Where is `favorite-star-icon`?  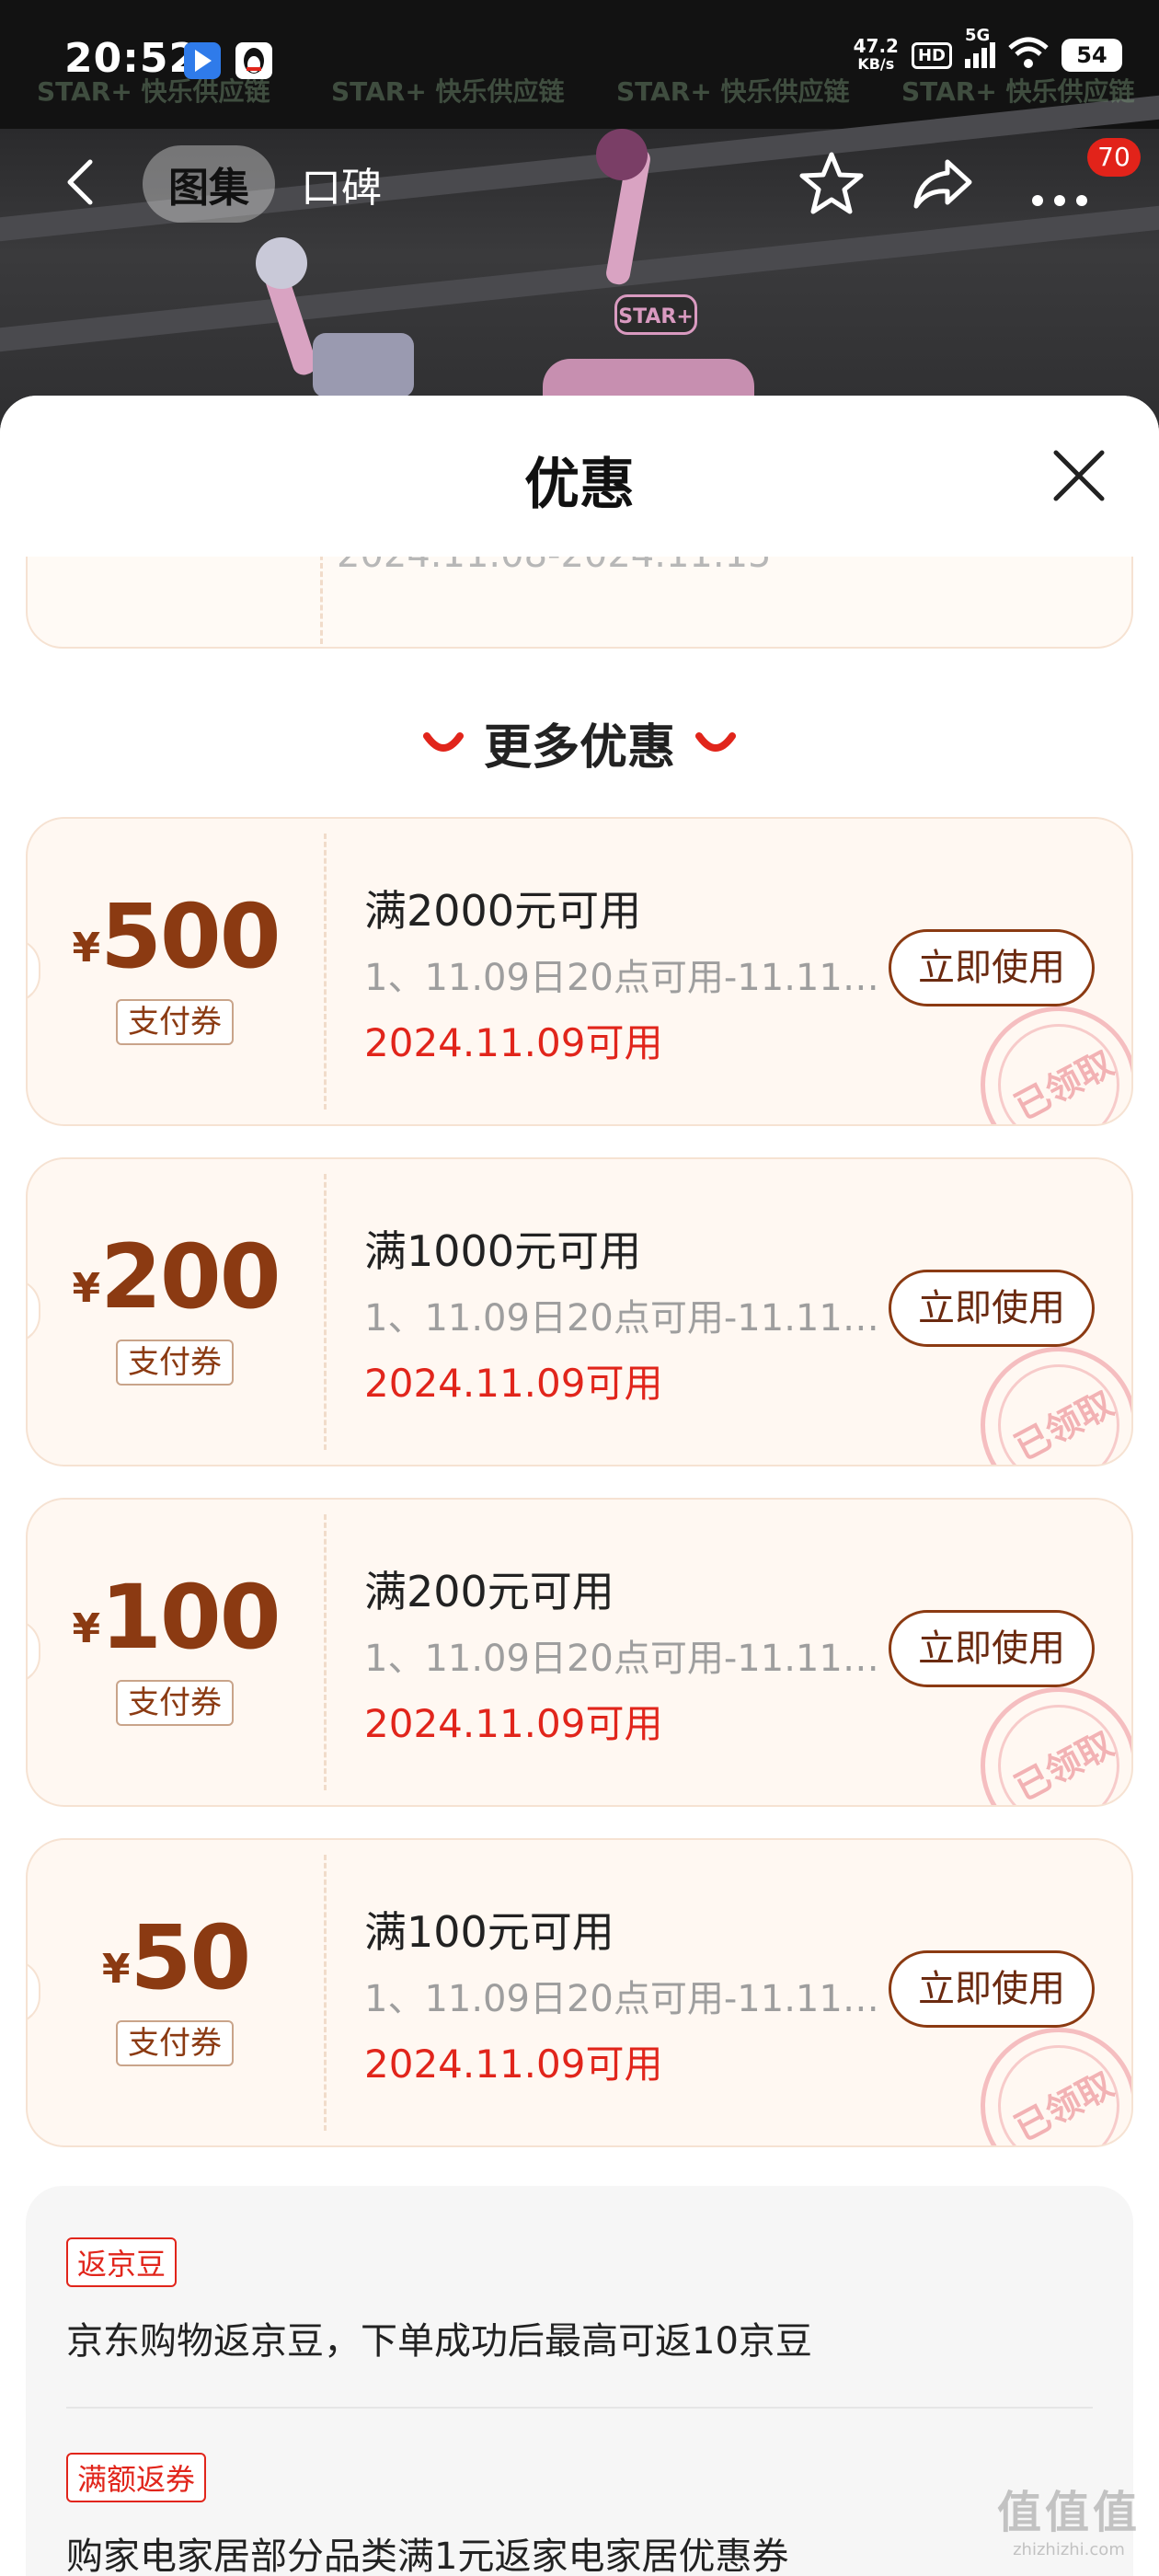
favorite-star-icon is located at coordinates (831, 184).